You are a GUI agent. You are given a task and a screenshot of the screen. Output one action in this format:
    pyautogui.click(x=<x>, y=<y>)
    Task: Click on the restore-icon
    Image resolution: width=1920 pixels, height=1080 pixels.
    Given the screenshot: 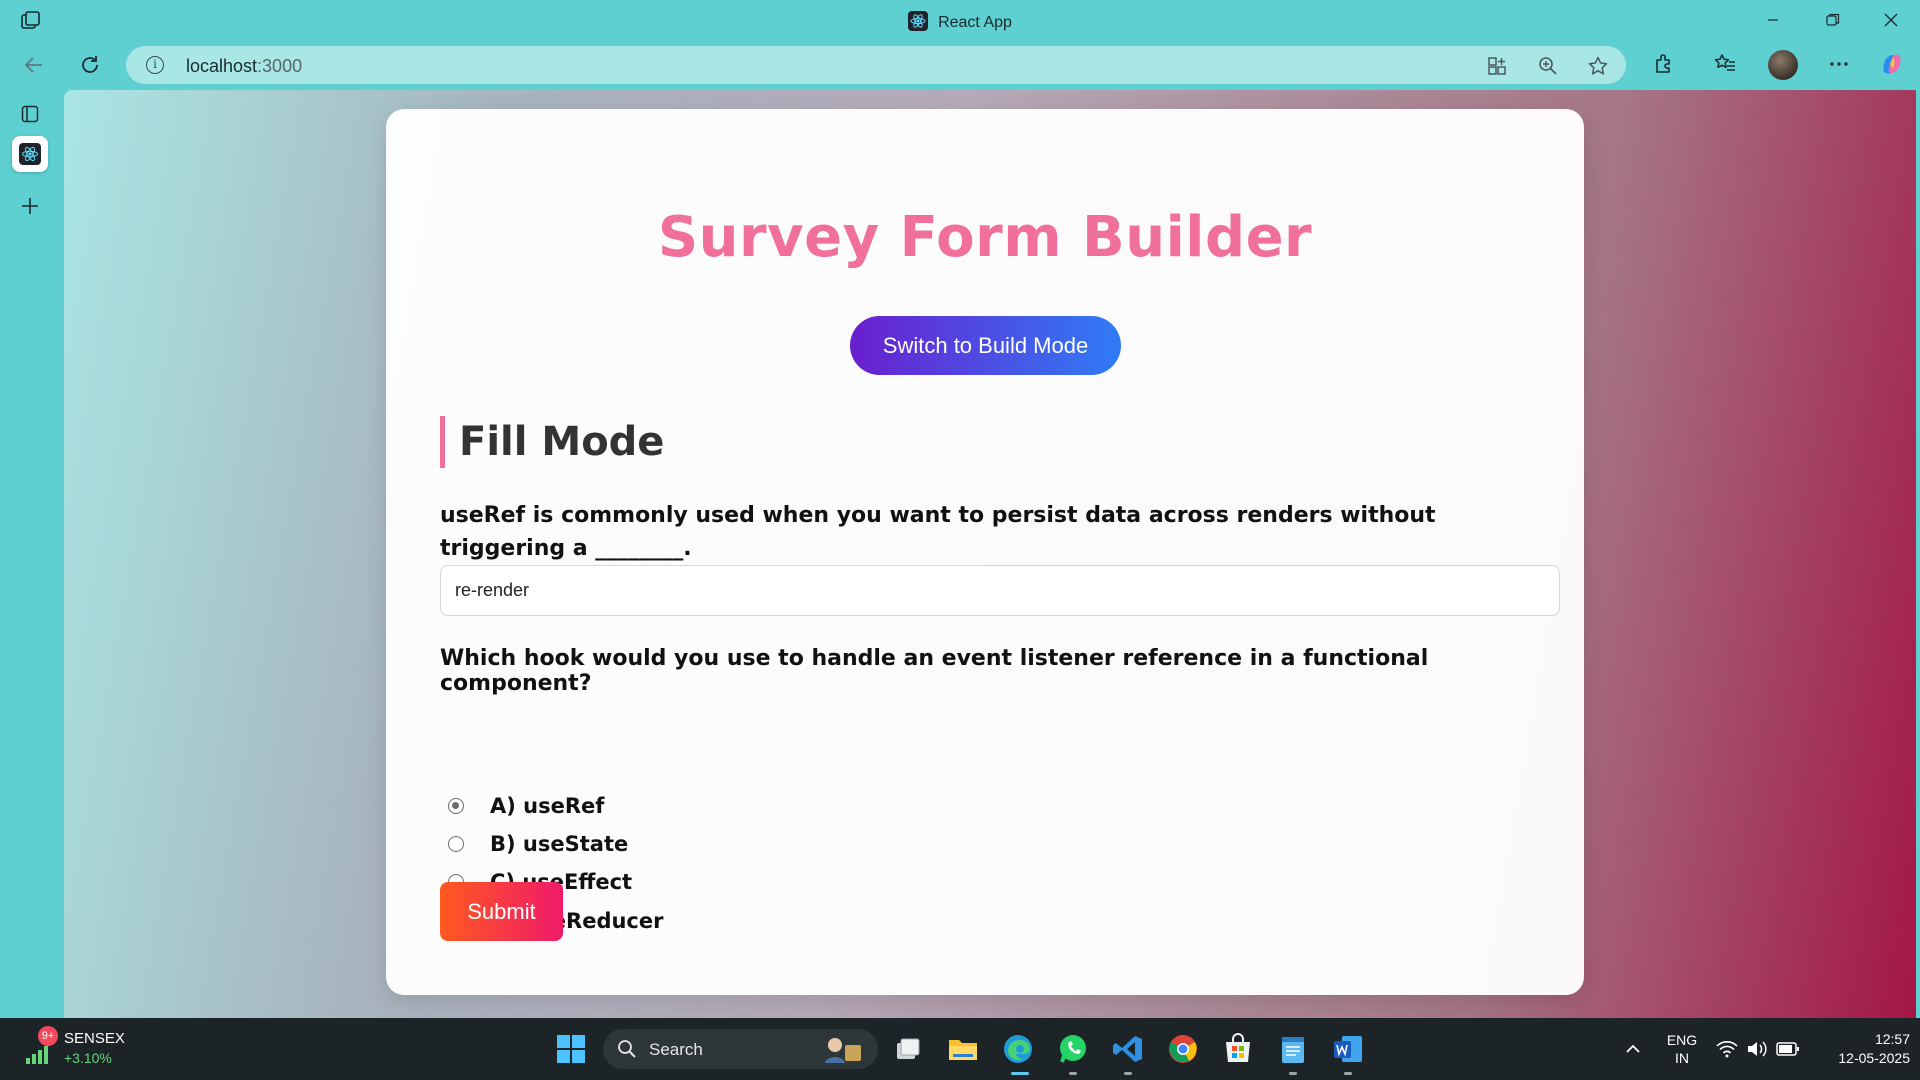 What is the action you would take?
    pyautogui.click(x=1833, y=20)
    